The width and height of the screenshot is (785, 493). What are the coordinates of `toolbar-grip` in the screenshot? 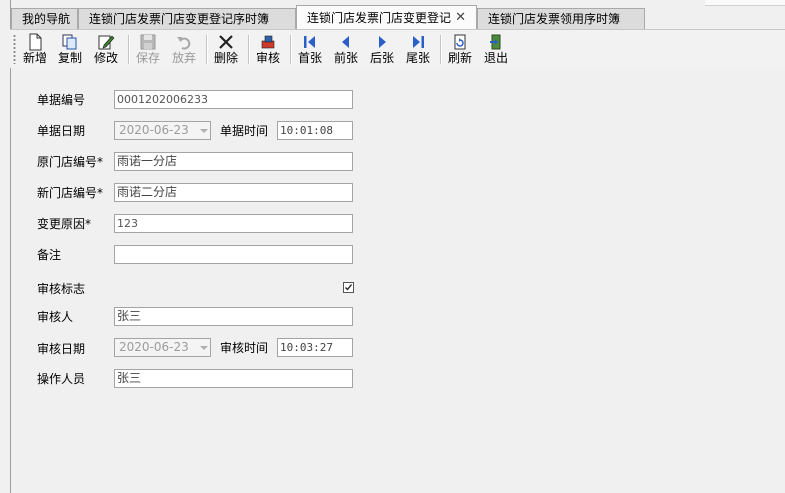 It's located at (14, 49).